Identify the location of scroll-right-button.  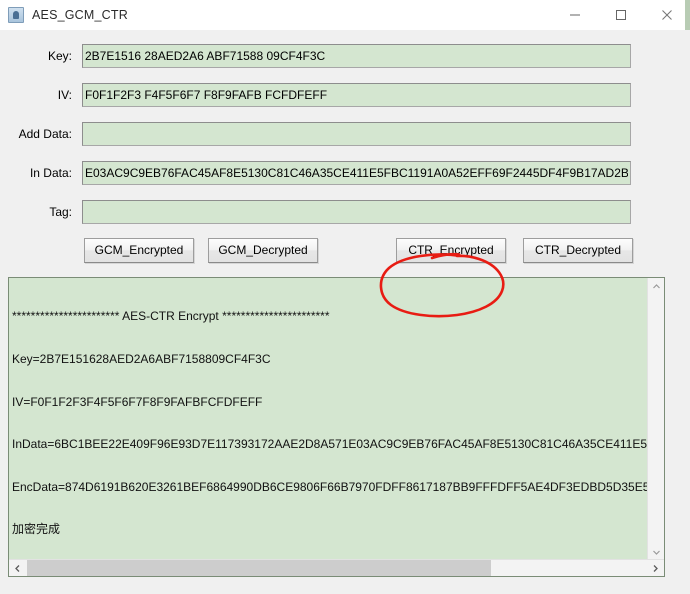
(655, 568).